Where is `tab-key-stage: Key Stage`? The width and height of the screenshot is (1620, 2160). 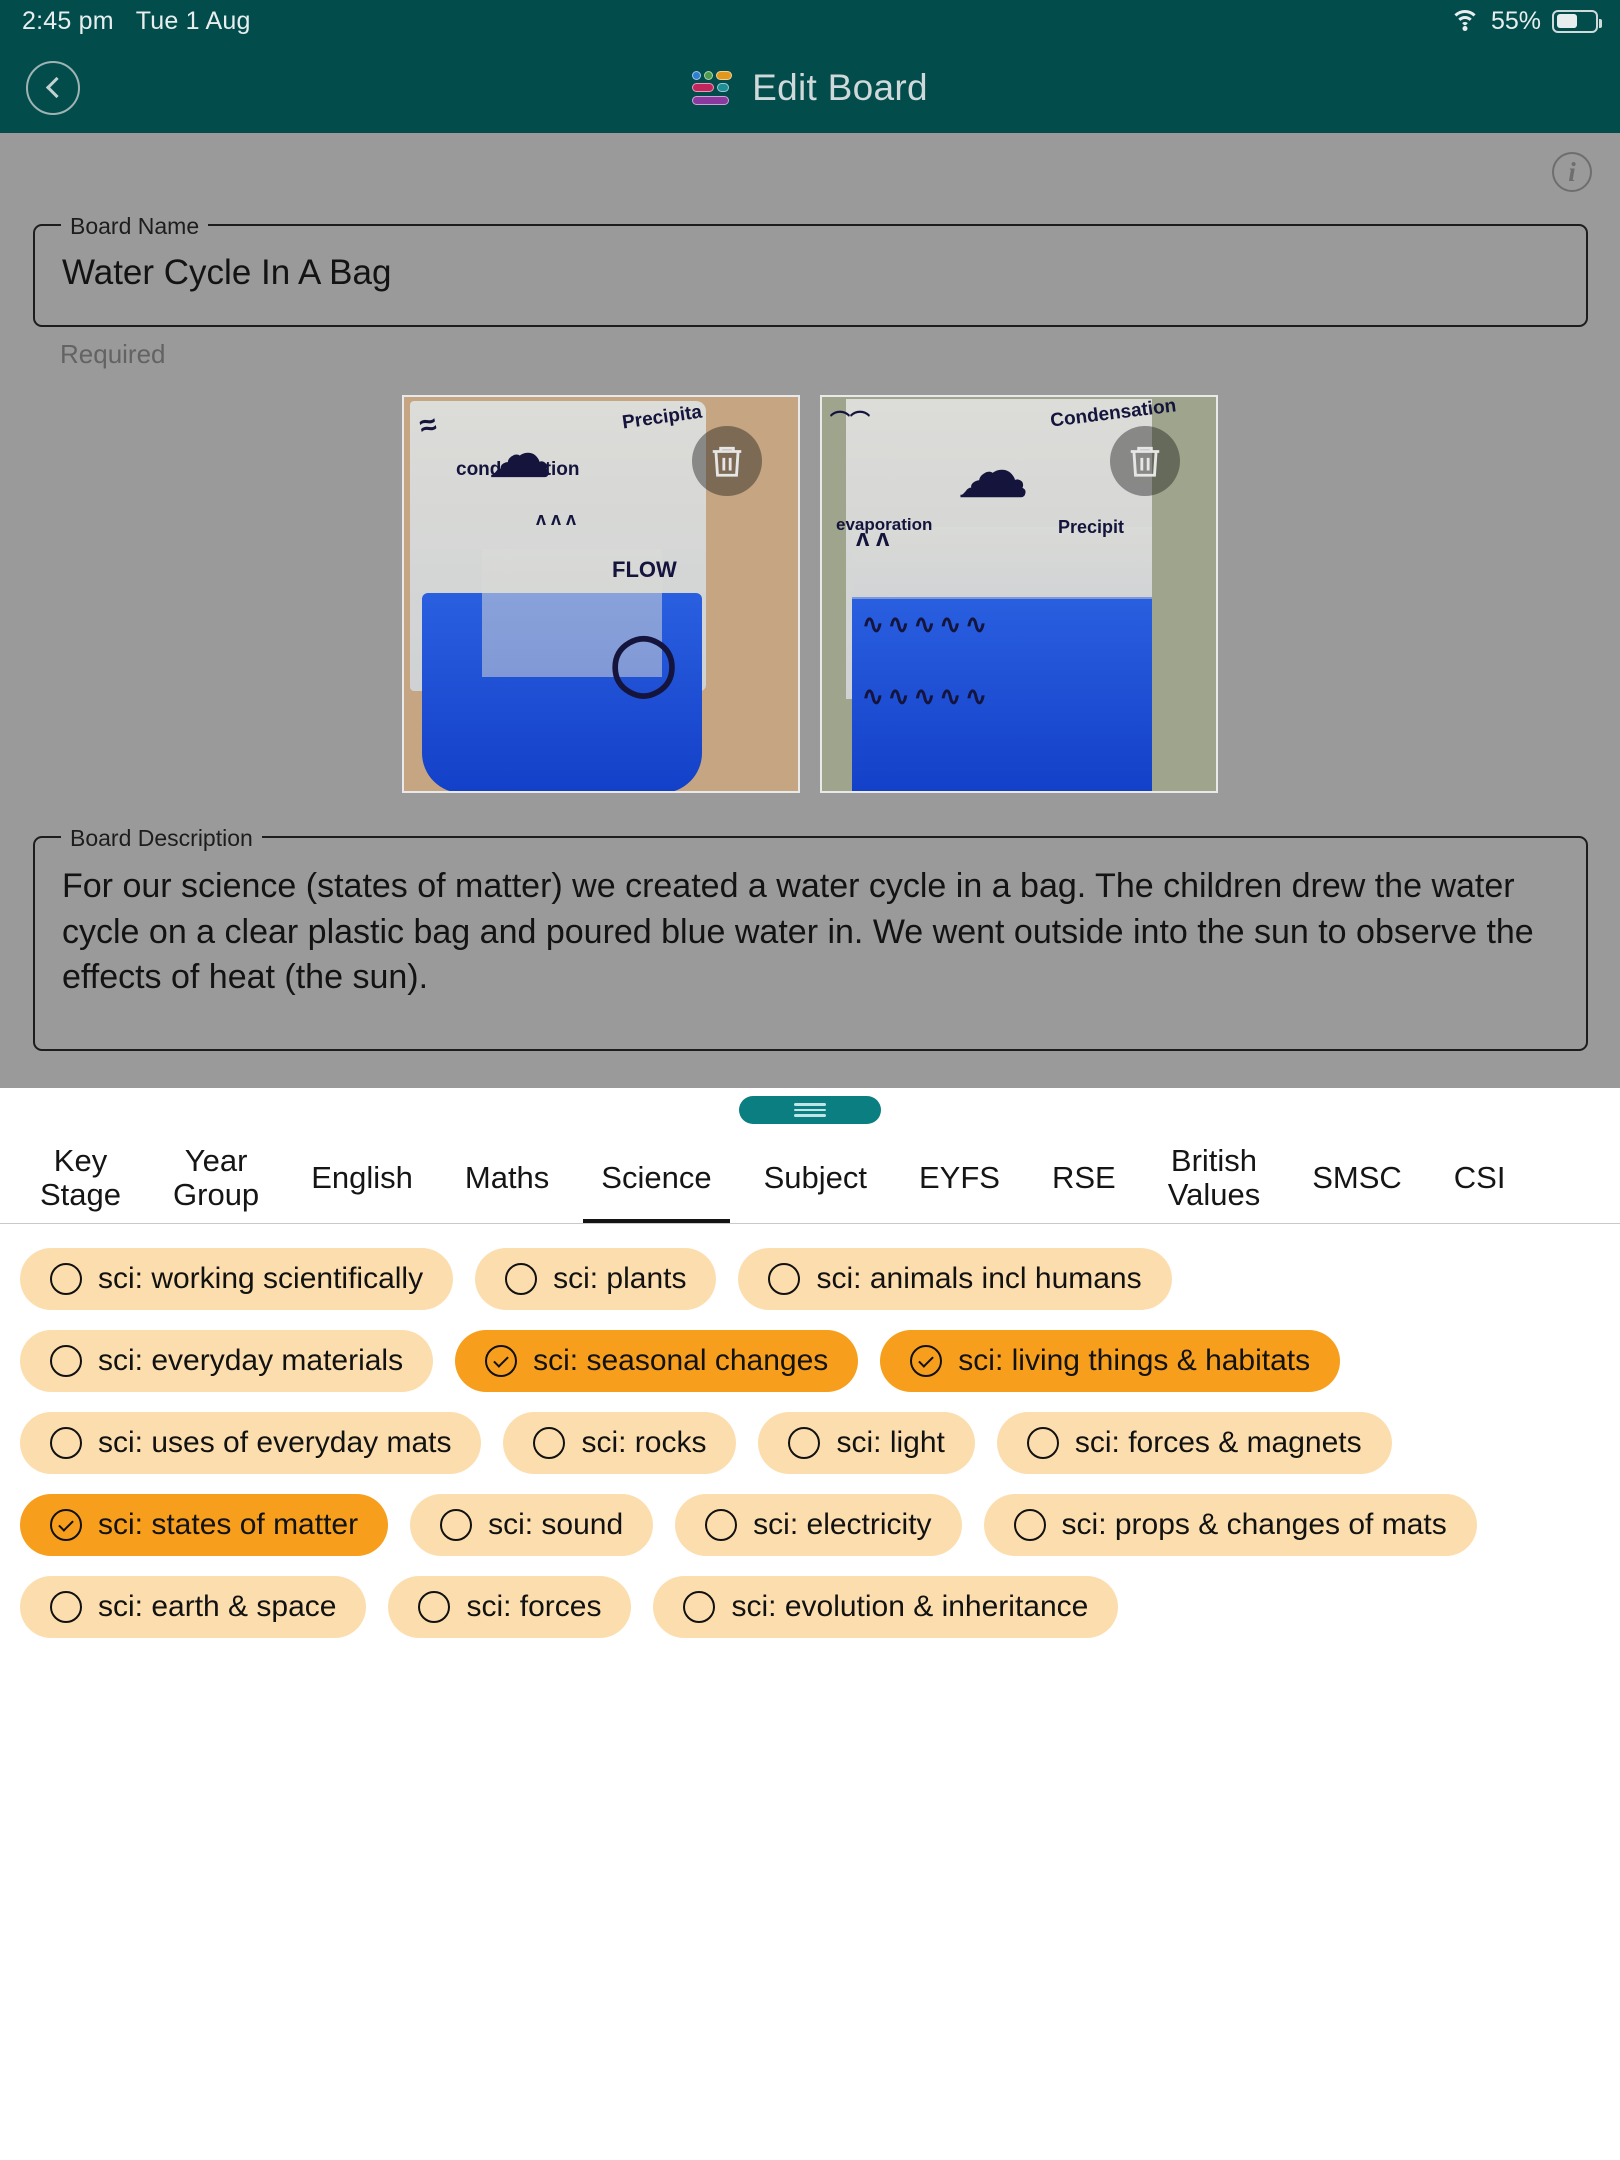
tab-key-stage: Key Stage is located at coordinates (80, 1177).